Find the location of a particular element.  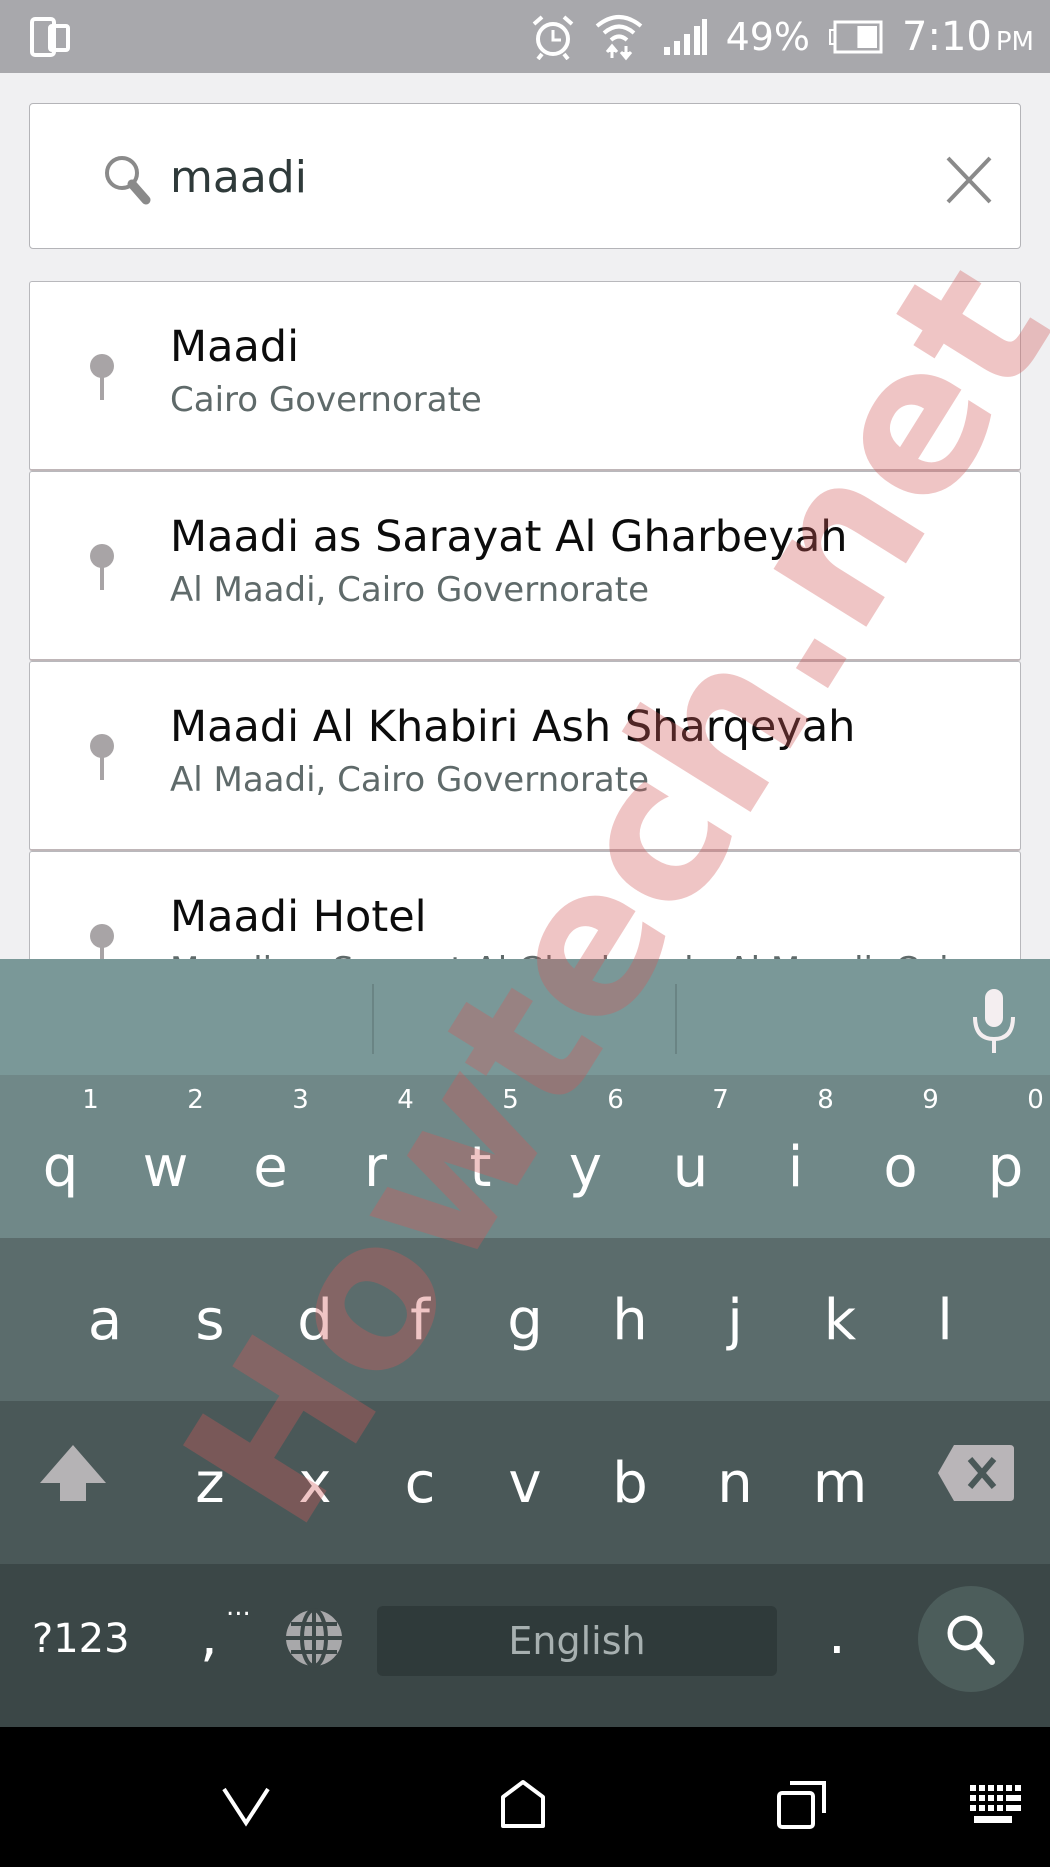

key-label: o is located at coordinates (900, 1167).